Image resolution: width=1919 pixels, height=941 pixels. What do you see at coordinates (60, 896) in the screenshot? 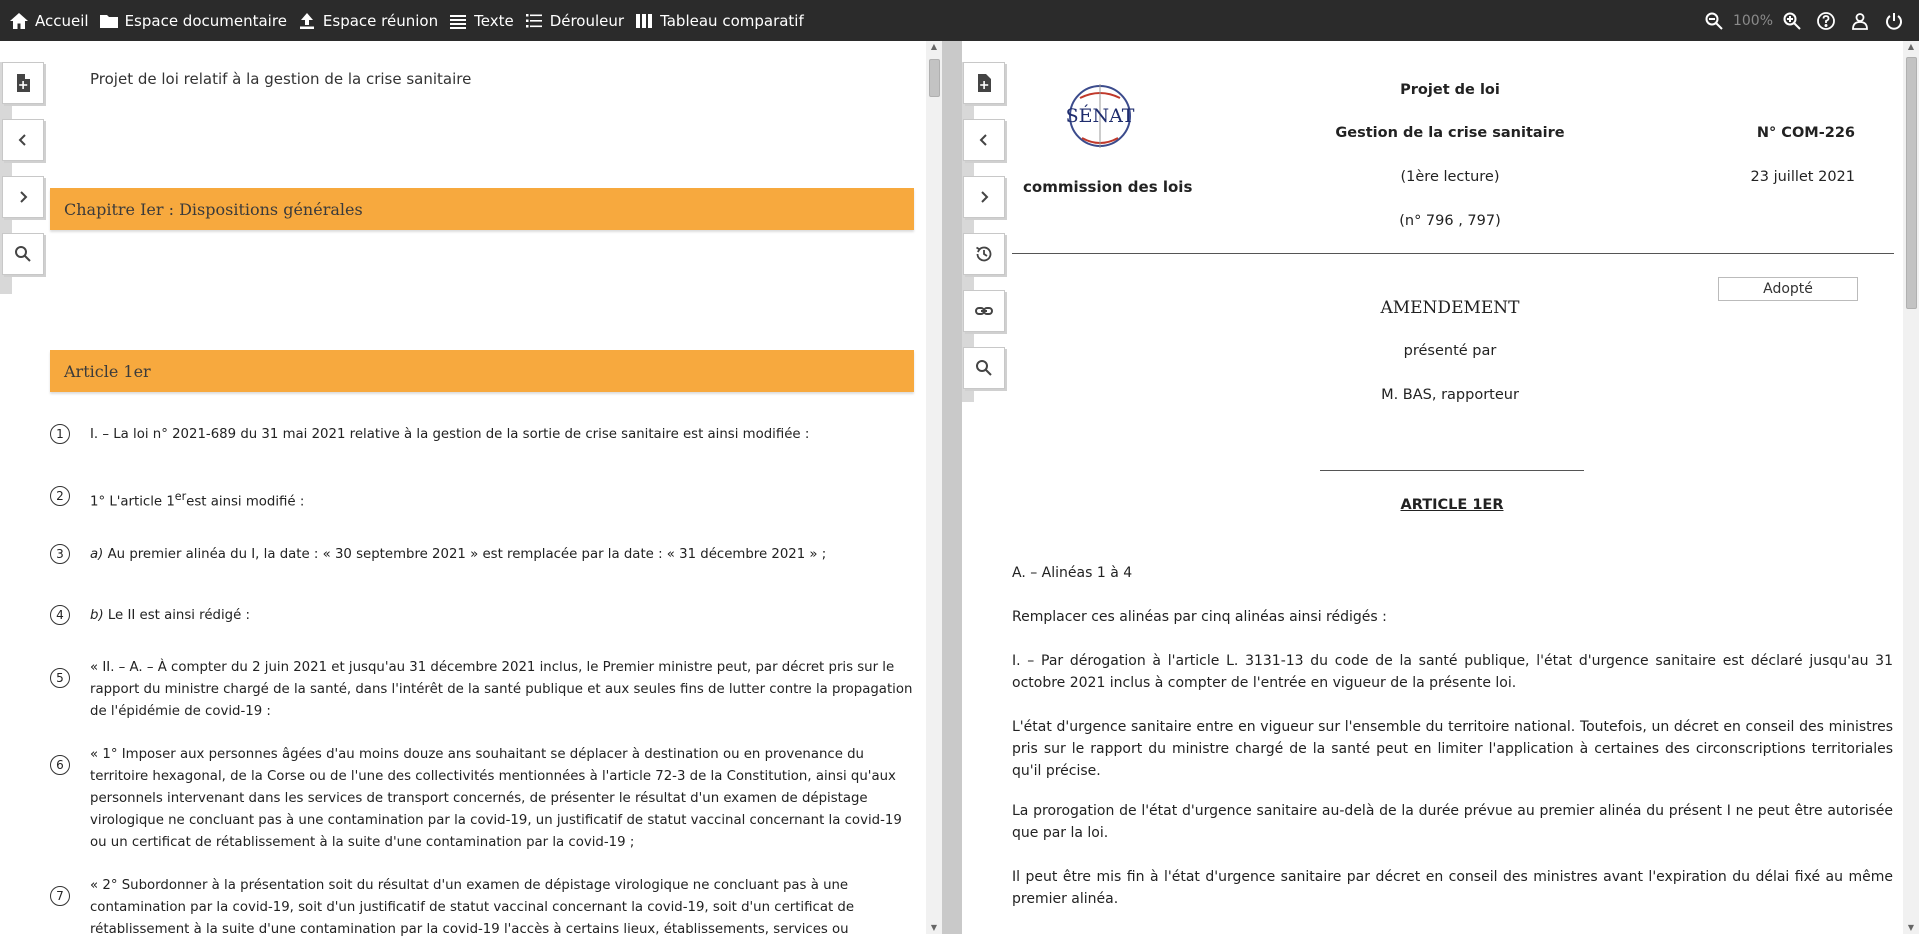
I see `alinea-number: 7` at bounding box center [60, 896].